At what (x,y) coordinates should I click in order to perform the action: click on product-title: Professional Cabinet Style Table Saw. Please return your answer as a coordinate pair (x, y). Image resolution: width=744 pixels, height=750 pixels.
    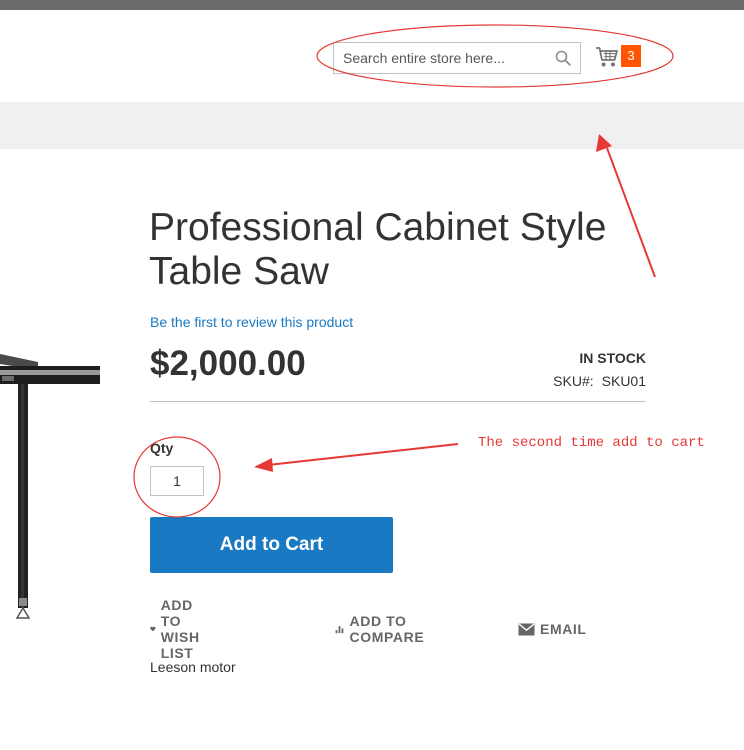
    Looking at the image, I should click on (378, 249).